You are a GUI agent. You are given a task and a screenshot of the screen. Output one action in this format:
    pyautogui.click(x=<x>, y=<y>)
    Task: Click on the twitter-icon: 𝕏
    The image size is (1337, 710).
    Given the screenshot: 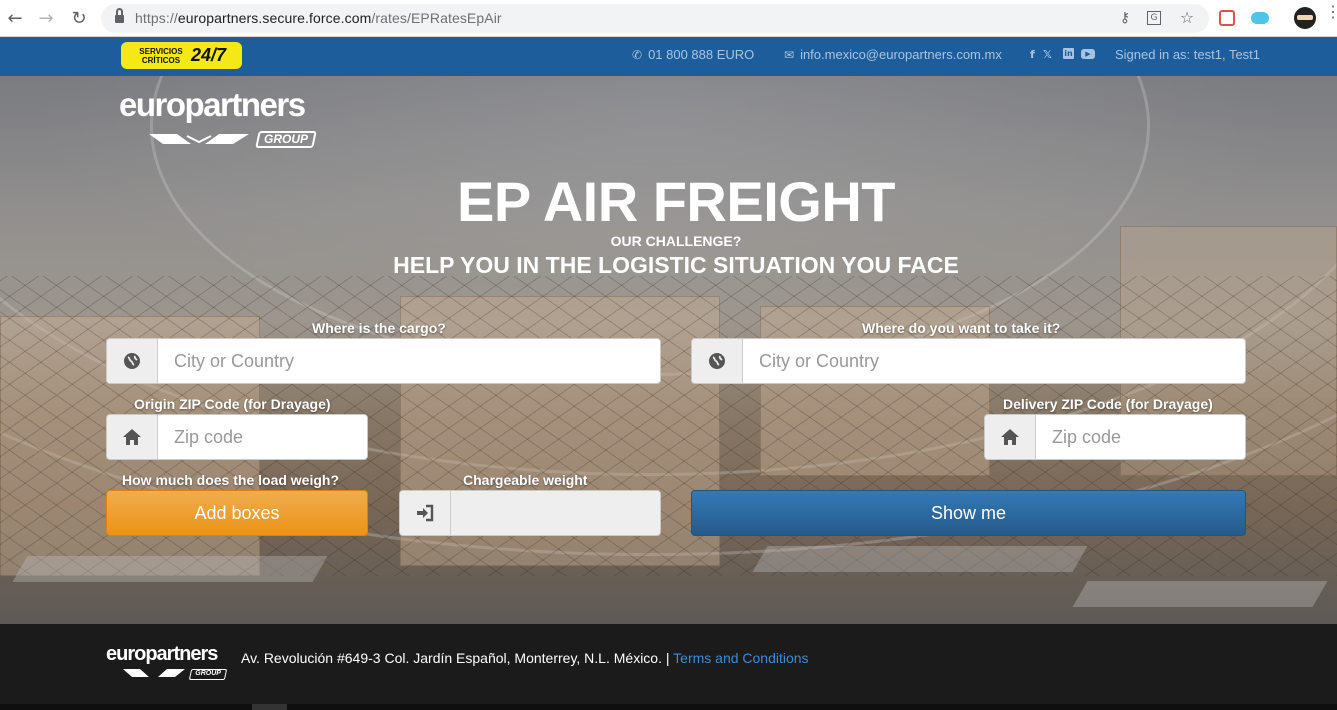 What is the action you would take?
    pyautogui.click(x=1047, y=54)
    